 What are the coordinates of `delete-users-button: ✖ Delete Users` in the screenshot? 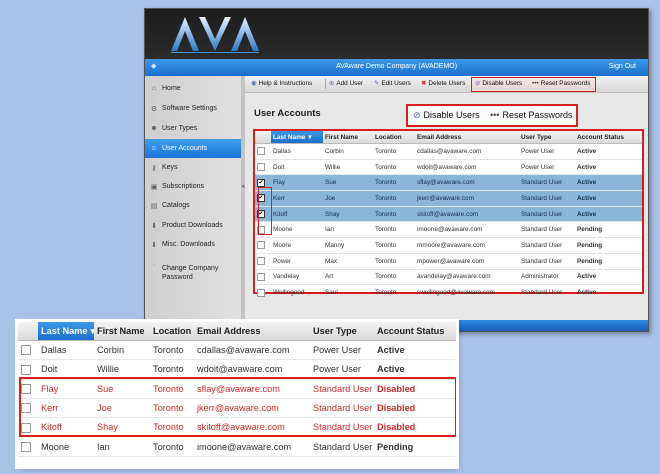 It's located at (443, 84).